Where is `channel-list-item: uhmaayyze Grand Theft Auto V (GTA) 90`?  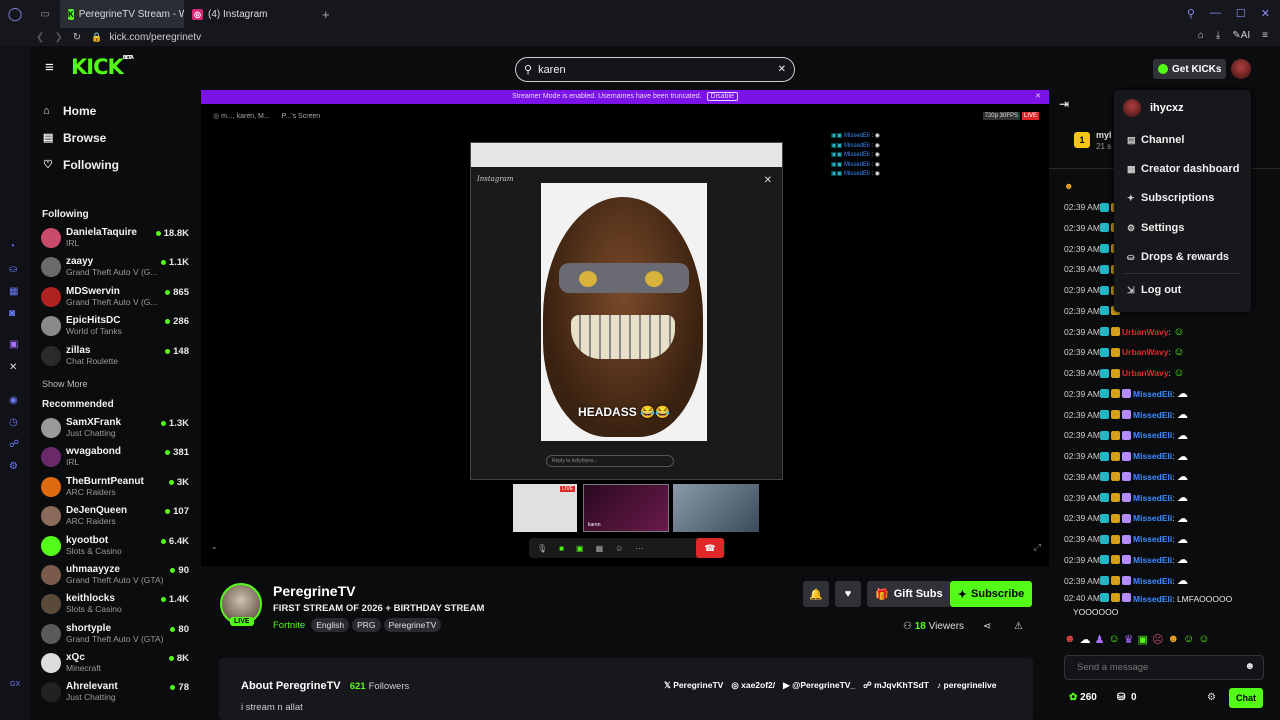
channel-list-item: uhmaayyze Grand Theft Auto V (GTA) 90 is located at coordinates (116, 575).